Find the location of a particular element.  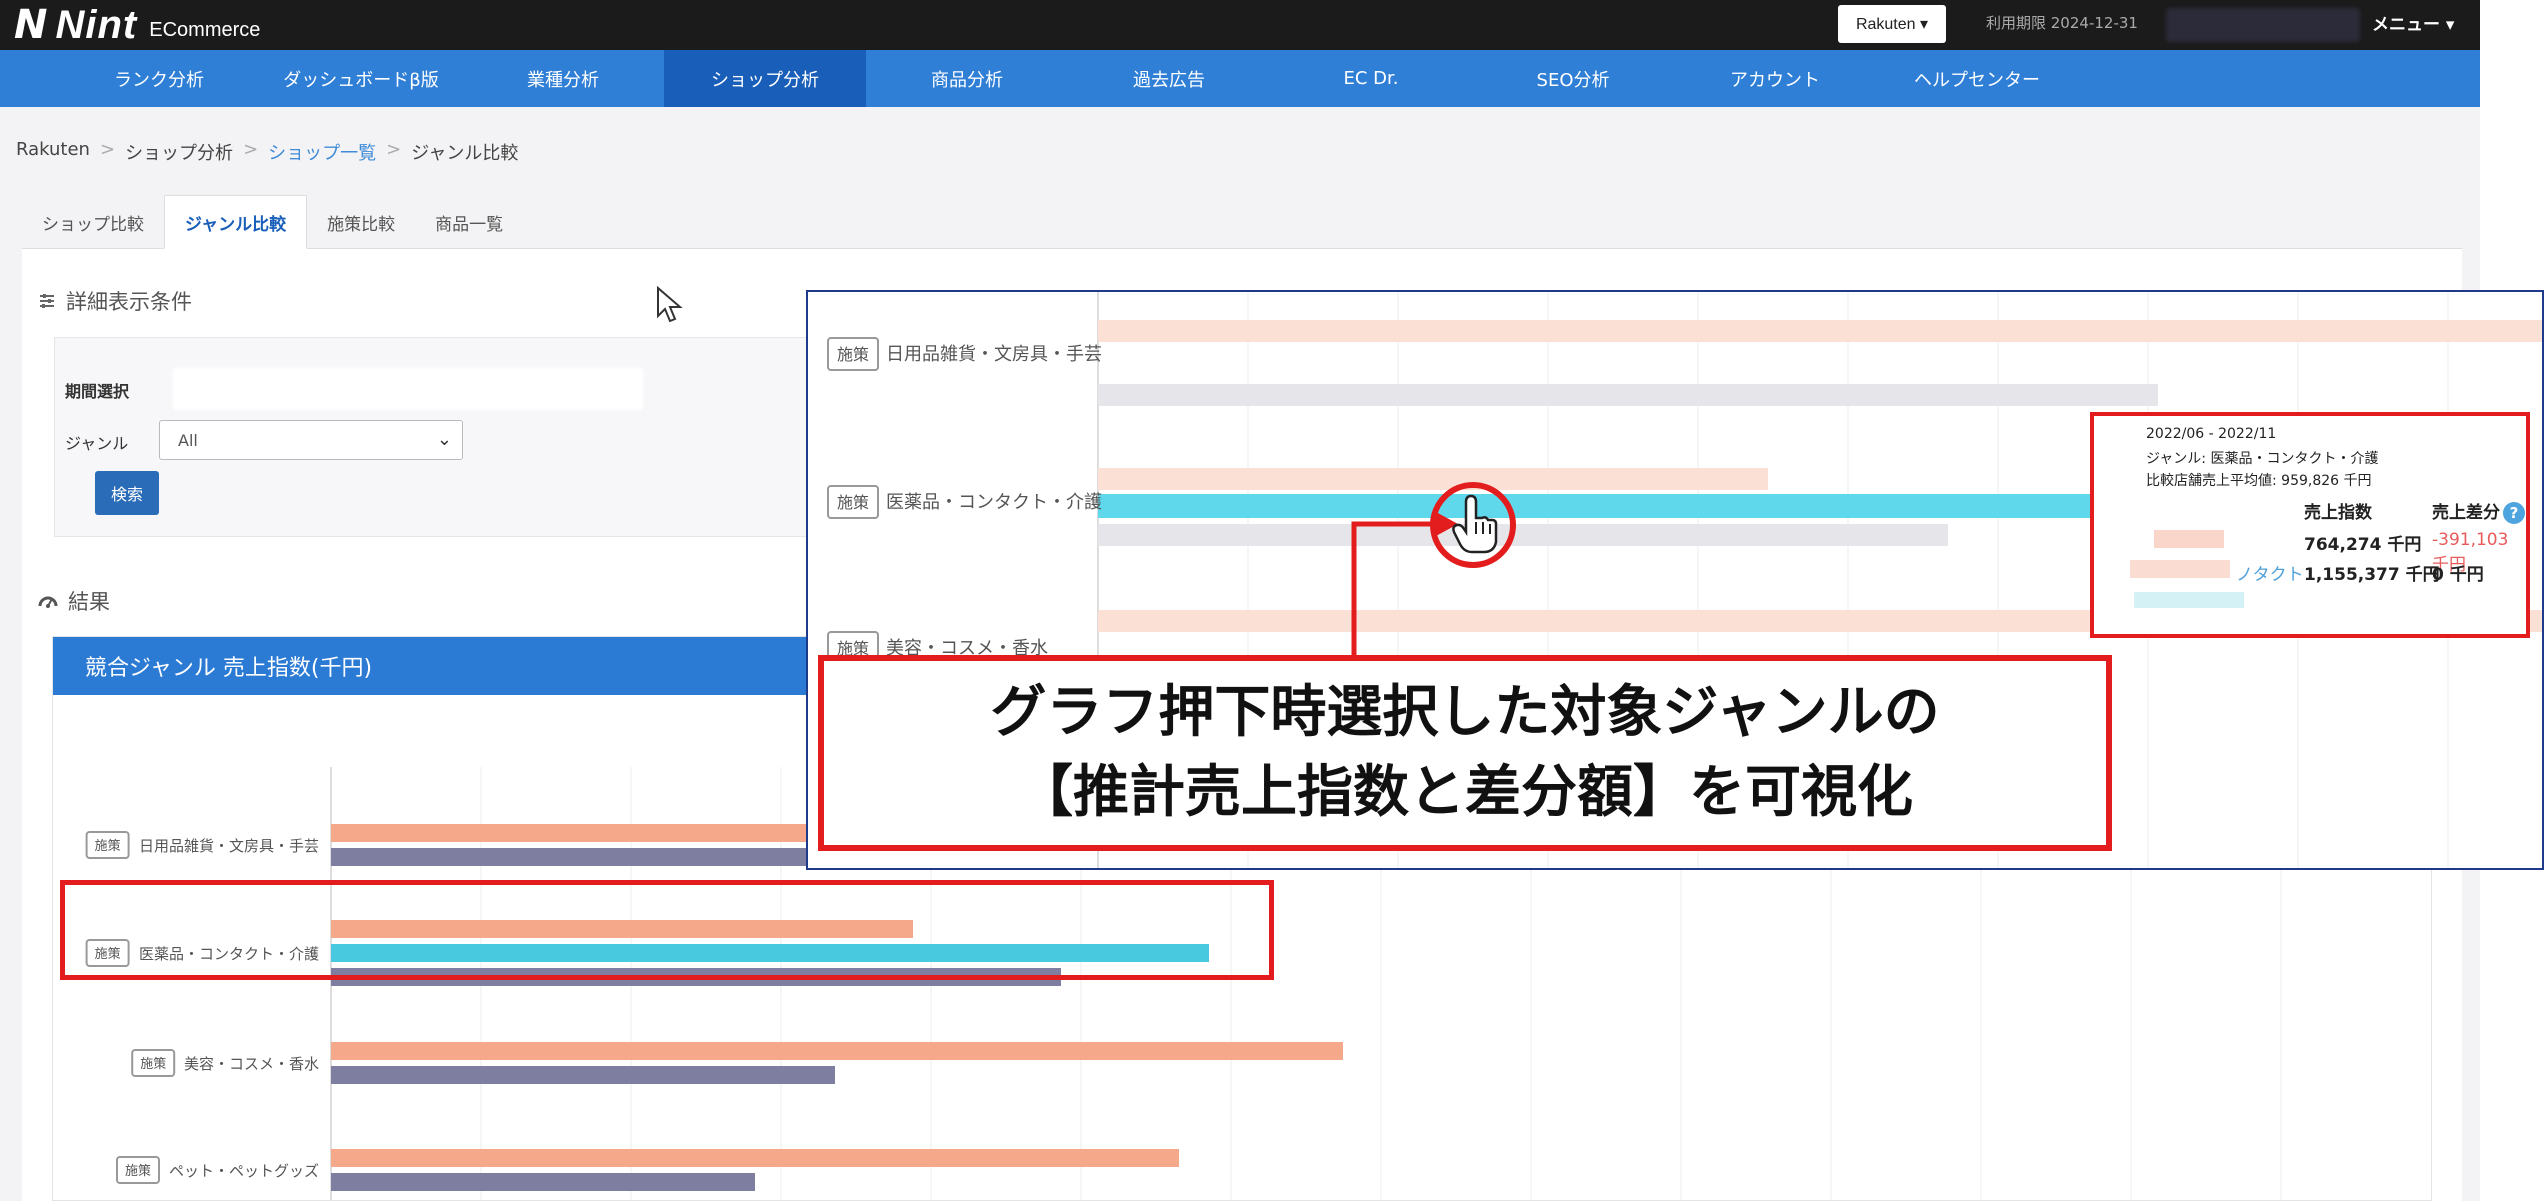

conditions-box: 期間選択 ジャンル All ⌄ 検索 is located at coordinates (454, 437).